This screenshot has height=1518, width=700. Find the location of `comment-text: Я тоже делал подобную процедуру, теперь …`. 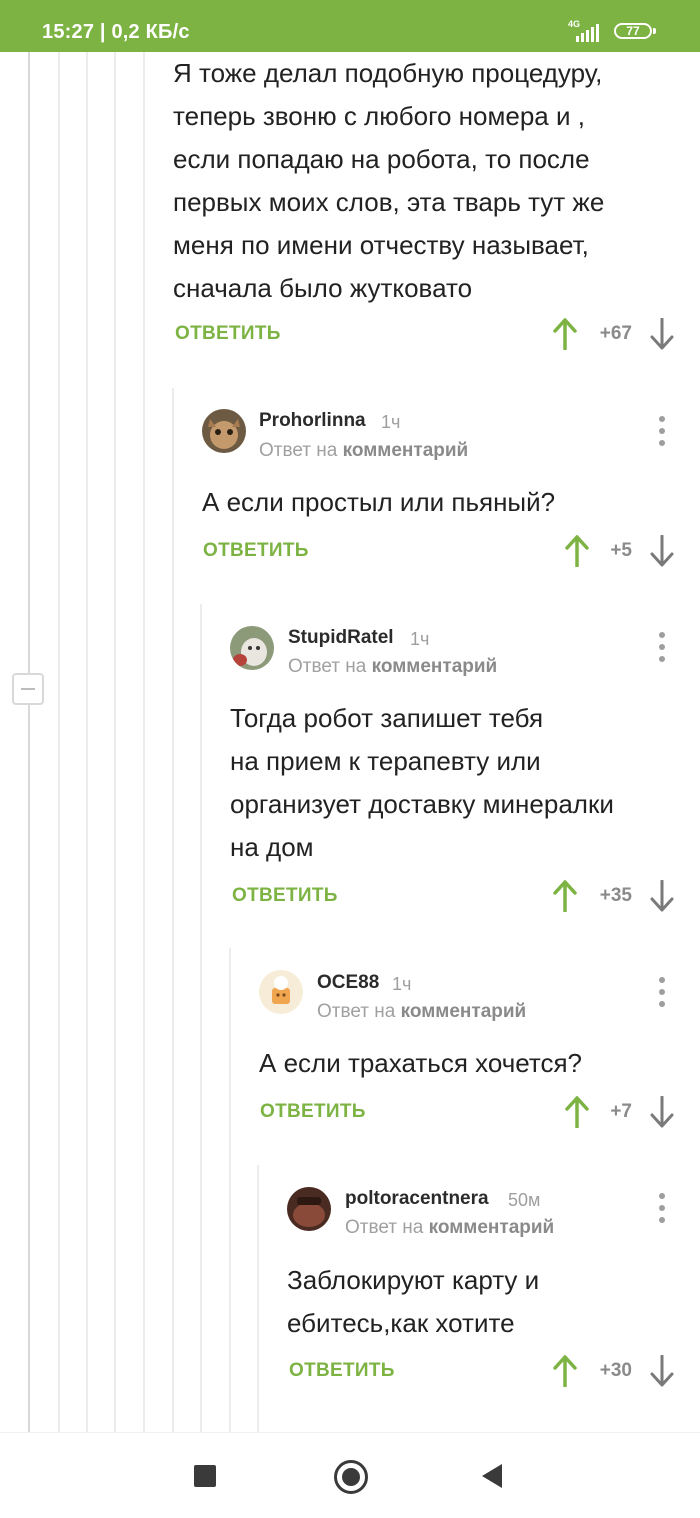

comment-text: Я тоже делал подобную процедуру, теперь … is located at coordinates (389, 180).